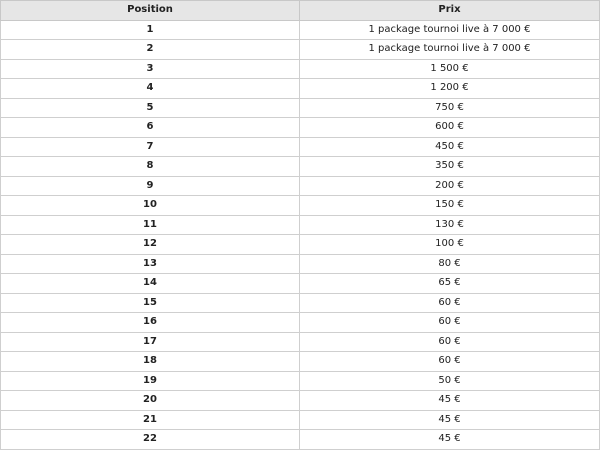 This screenshot has width=600, height=450. Describe the element at coordinates (150, 380) in the screenshot. I see `position-cell: 19` at that location.